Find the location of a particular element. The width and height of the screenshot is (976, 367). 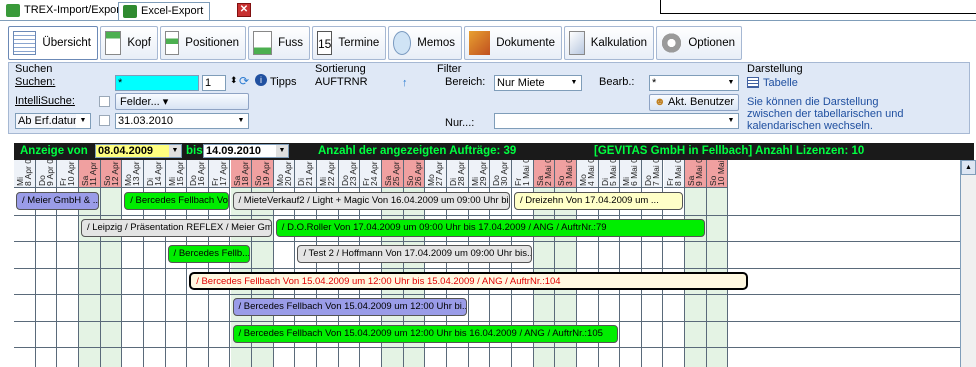

tab-bar-divider is located at coordinates (488, 20).